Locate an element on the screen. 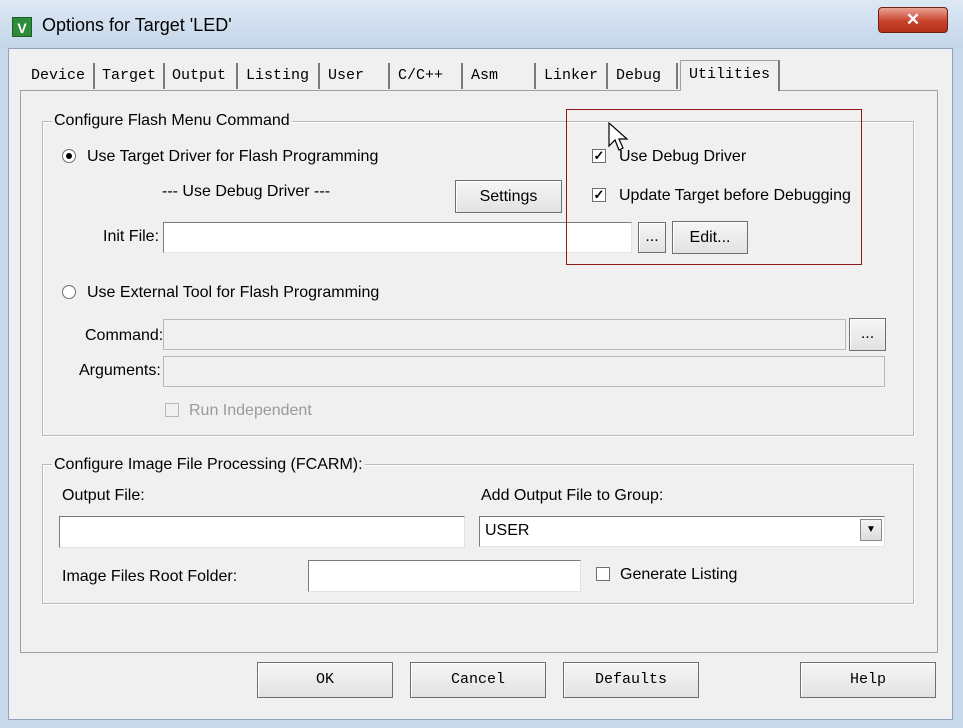  run-independent-checkbox is located at coordinates (172, 410).